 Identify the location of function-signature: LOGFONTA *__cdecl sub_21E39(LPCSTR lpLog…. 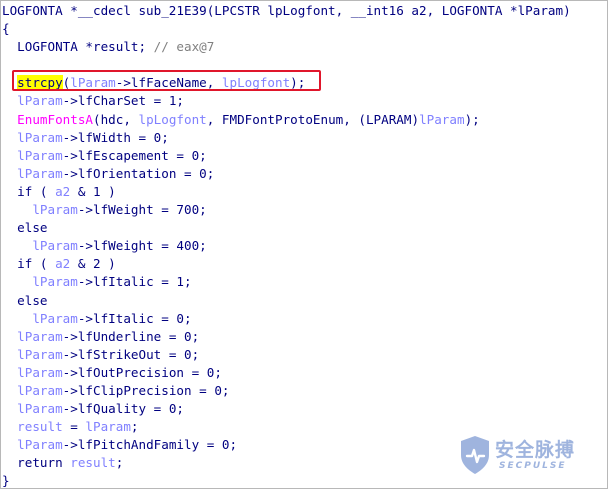
(286, 10).